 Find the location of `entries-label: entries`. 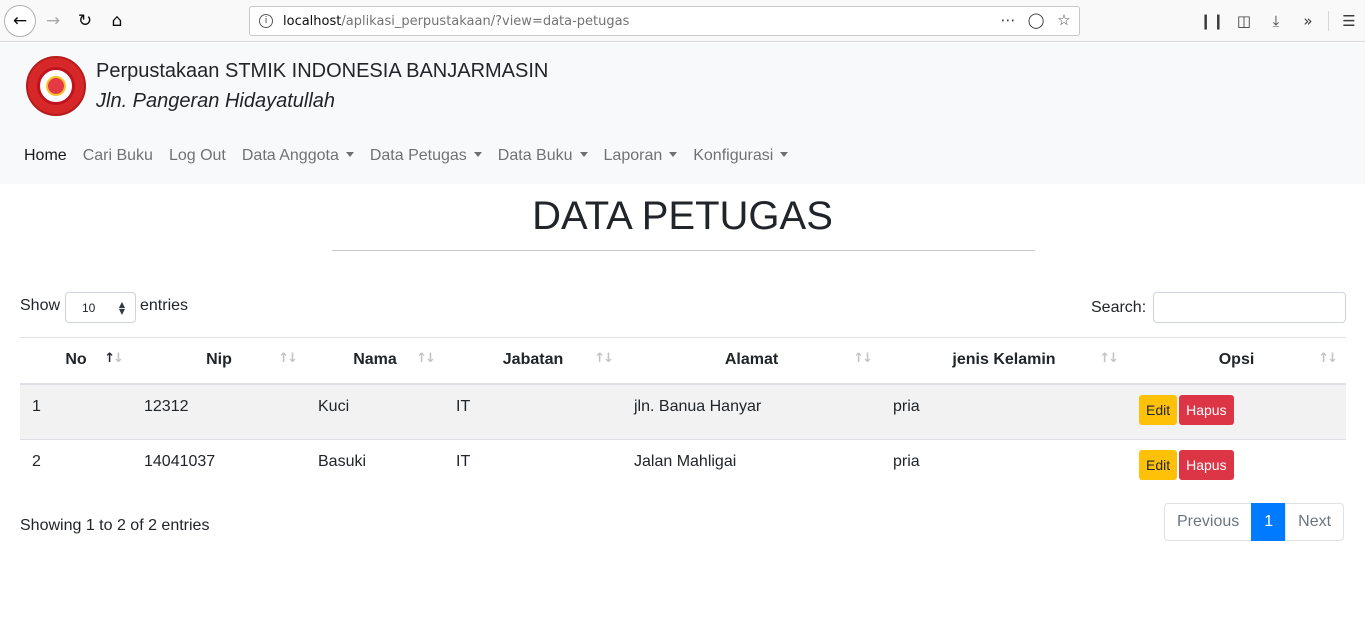

entries-label: entries is located at coordinates (164, 305).